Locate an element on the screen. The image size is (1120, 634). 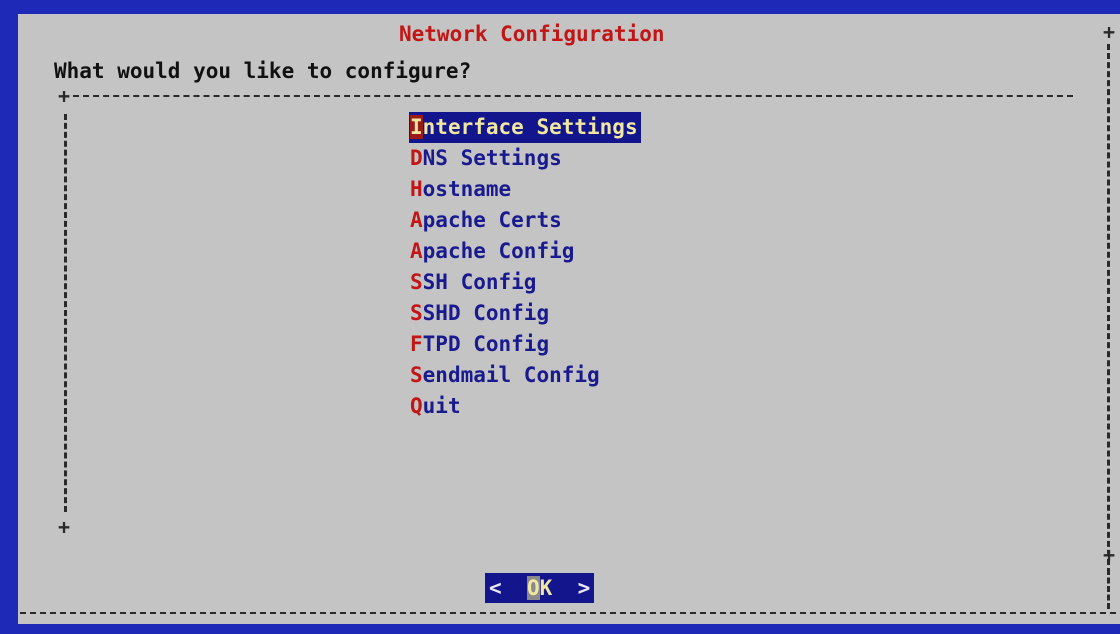
menu-item-label: TPD Config is located at coordinates (486, 344).